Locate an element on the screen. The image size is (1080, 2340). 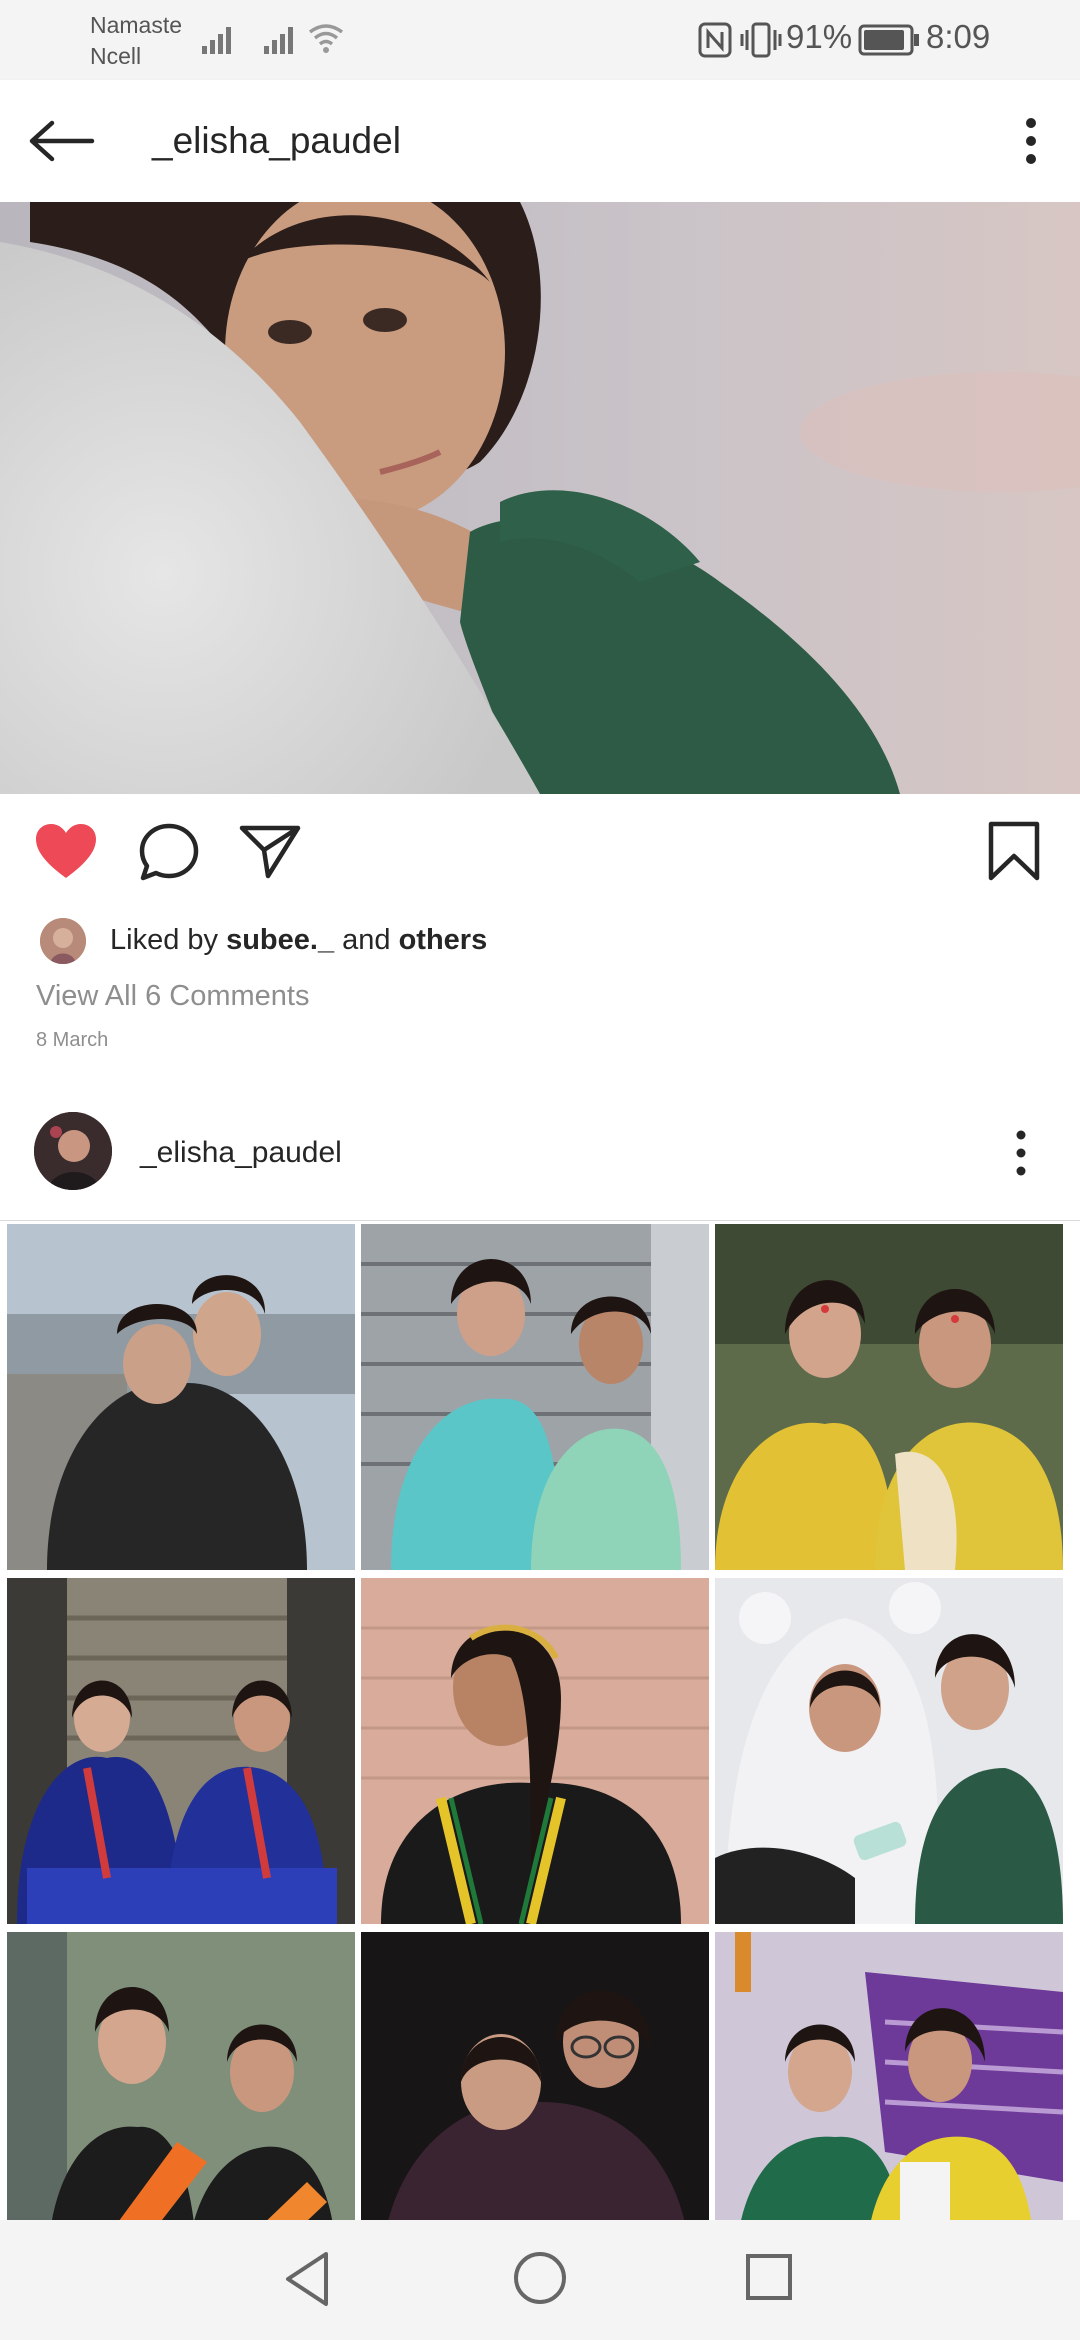
profile-header: _elisha_paudel is located at coordinates (540, 1160).